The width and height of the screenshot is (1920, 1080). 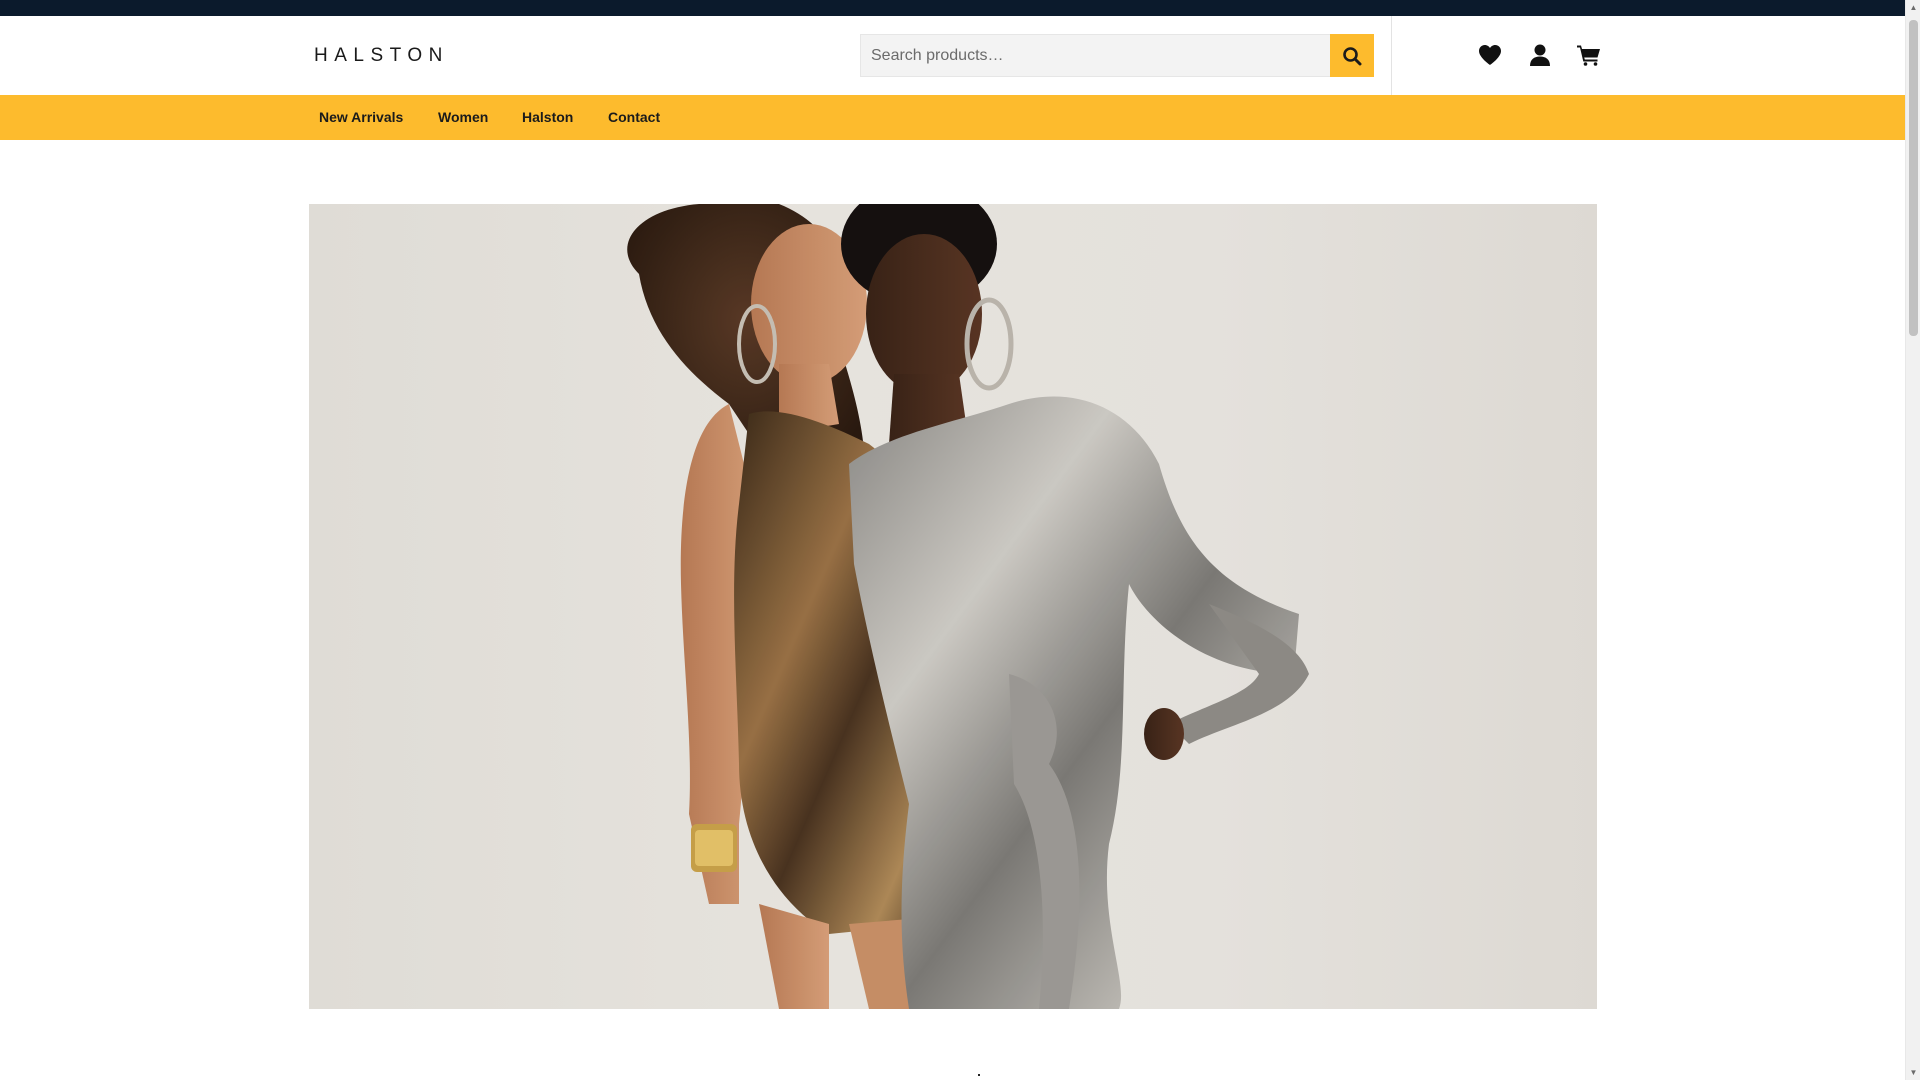 I want to click on main-nav: New Arrivals Women Halston Contact, so click(x=952, y=117).